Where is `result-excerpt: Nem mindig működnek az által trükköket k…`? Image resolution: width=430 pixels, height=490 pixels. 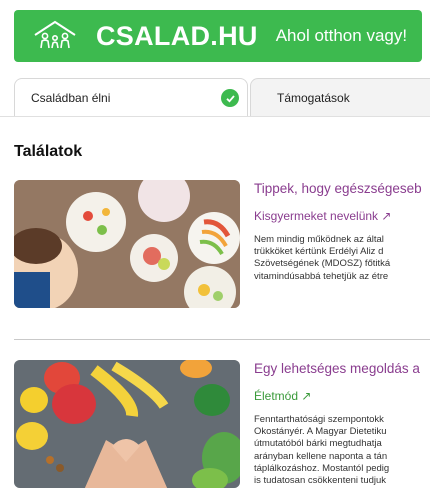 result-excerpt: Nem mindig működnek az által trükköket k… is located at coordinates (342, 258).